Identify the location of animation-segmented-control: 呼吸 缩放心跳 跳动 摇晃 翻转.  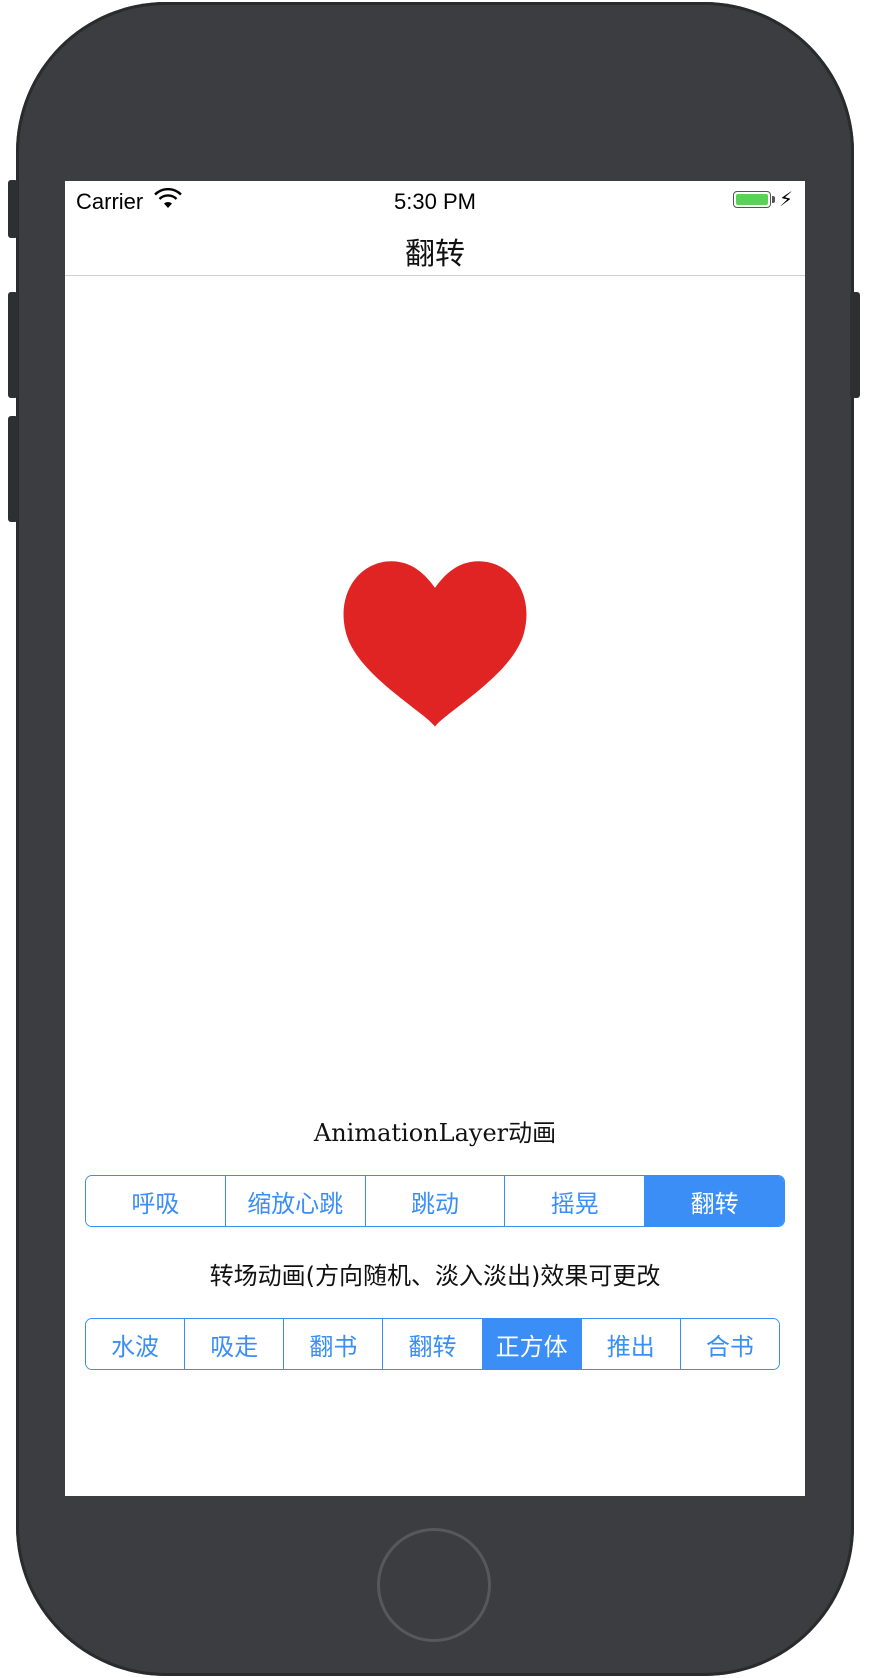
(435, 1201).